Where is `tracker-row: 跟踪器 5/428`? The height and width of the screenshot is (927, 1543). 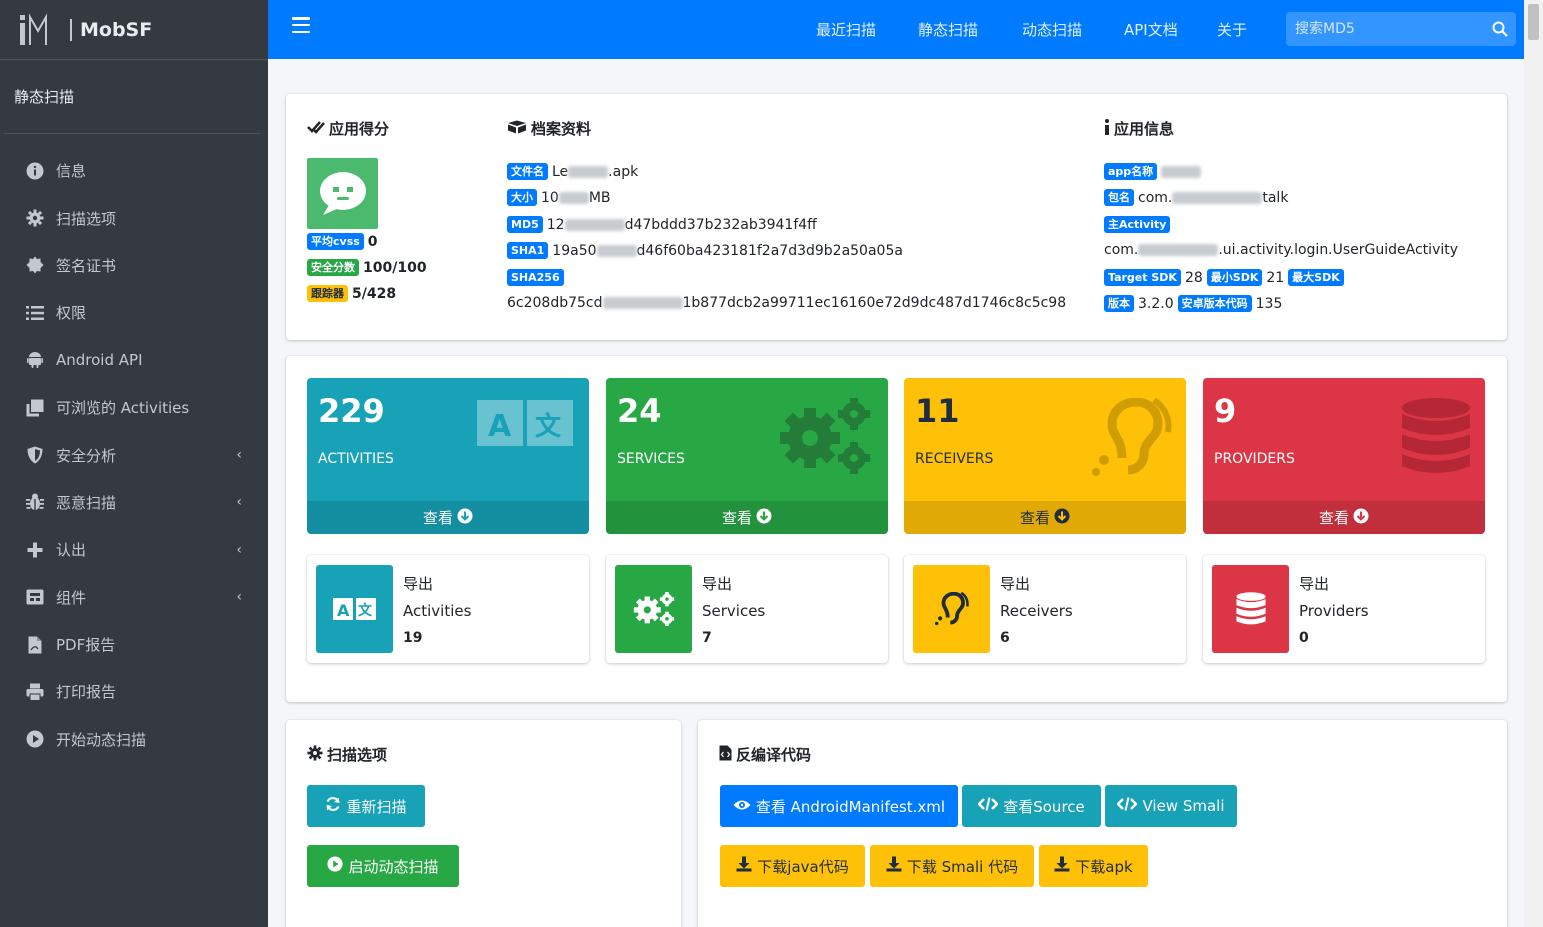 tracker-row: 跟踪器 5/428 is located at coordinates (351, 293).